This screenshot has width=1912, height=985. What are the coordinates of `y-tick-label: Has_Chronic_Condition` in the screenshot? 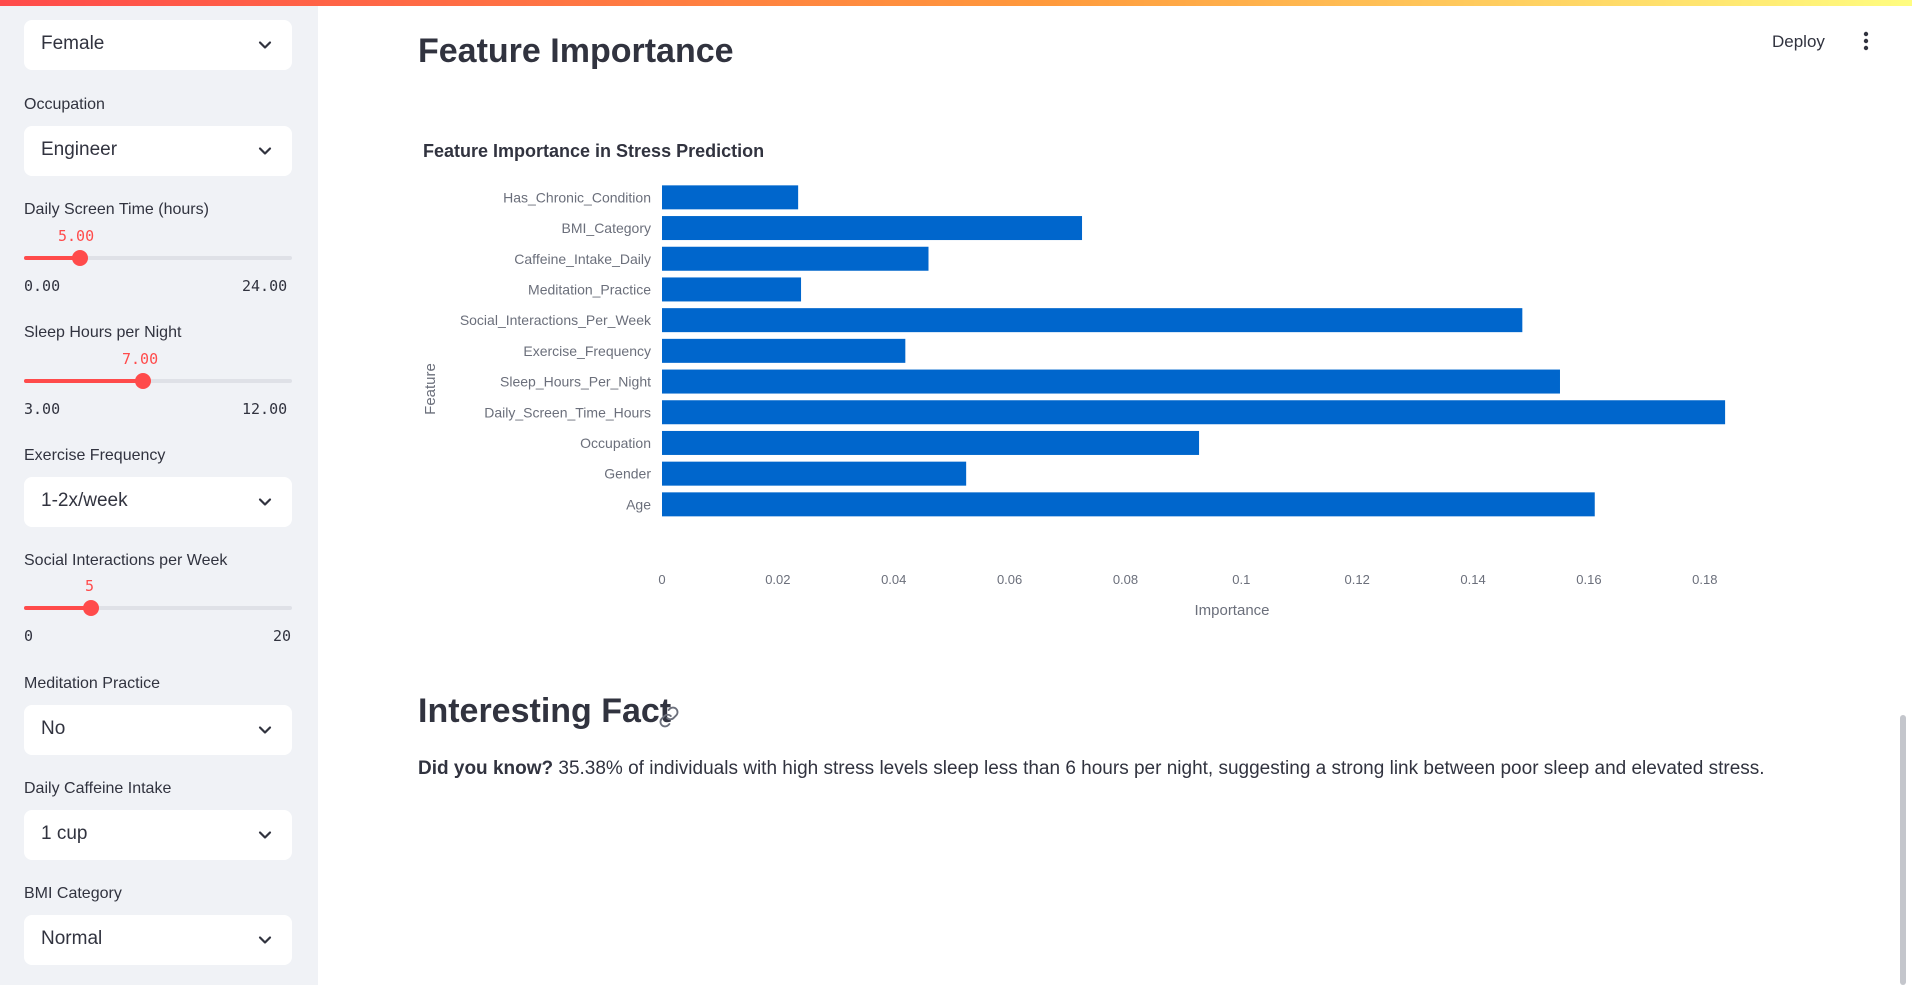 It's located at (577, 197).